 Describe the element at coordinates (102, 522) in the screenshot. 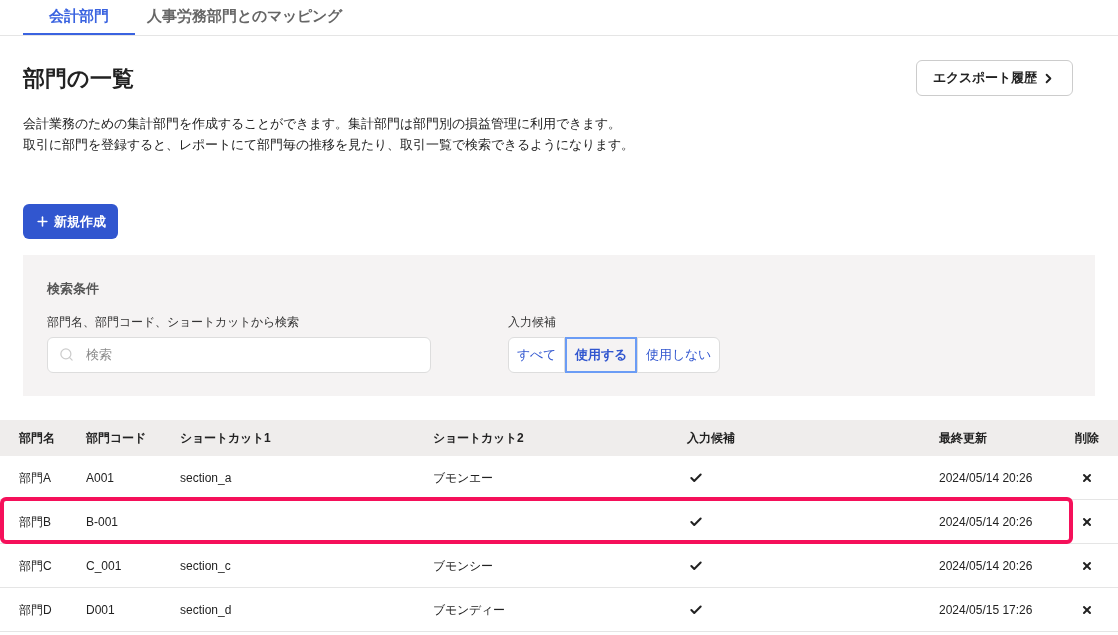

I see `table-cell-text: B-001` at that location.